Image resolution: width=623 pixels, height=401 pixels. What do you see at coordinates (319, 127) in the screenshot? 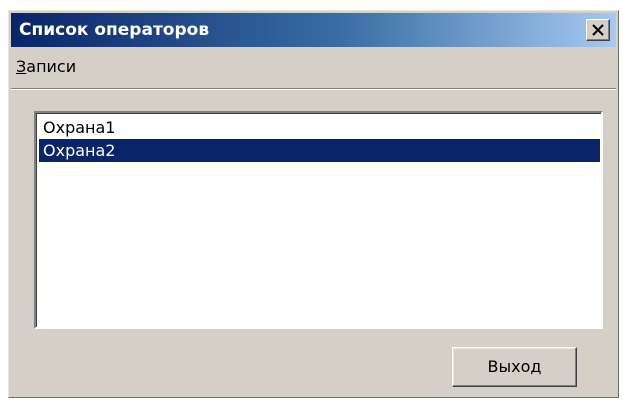
I see `list-item-operator-1: Охрана1` at bounding box center [319, 127].